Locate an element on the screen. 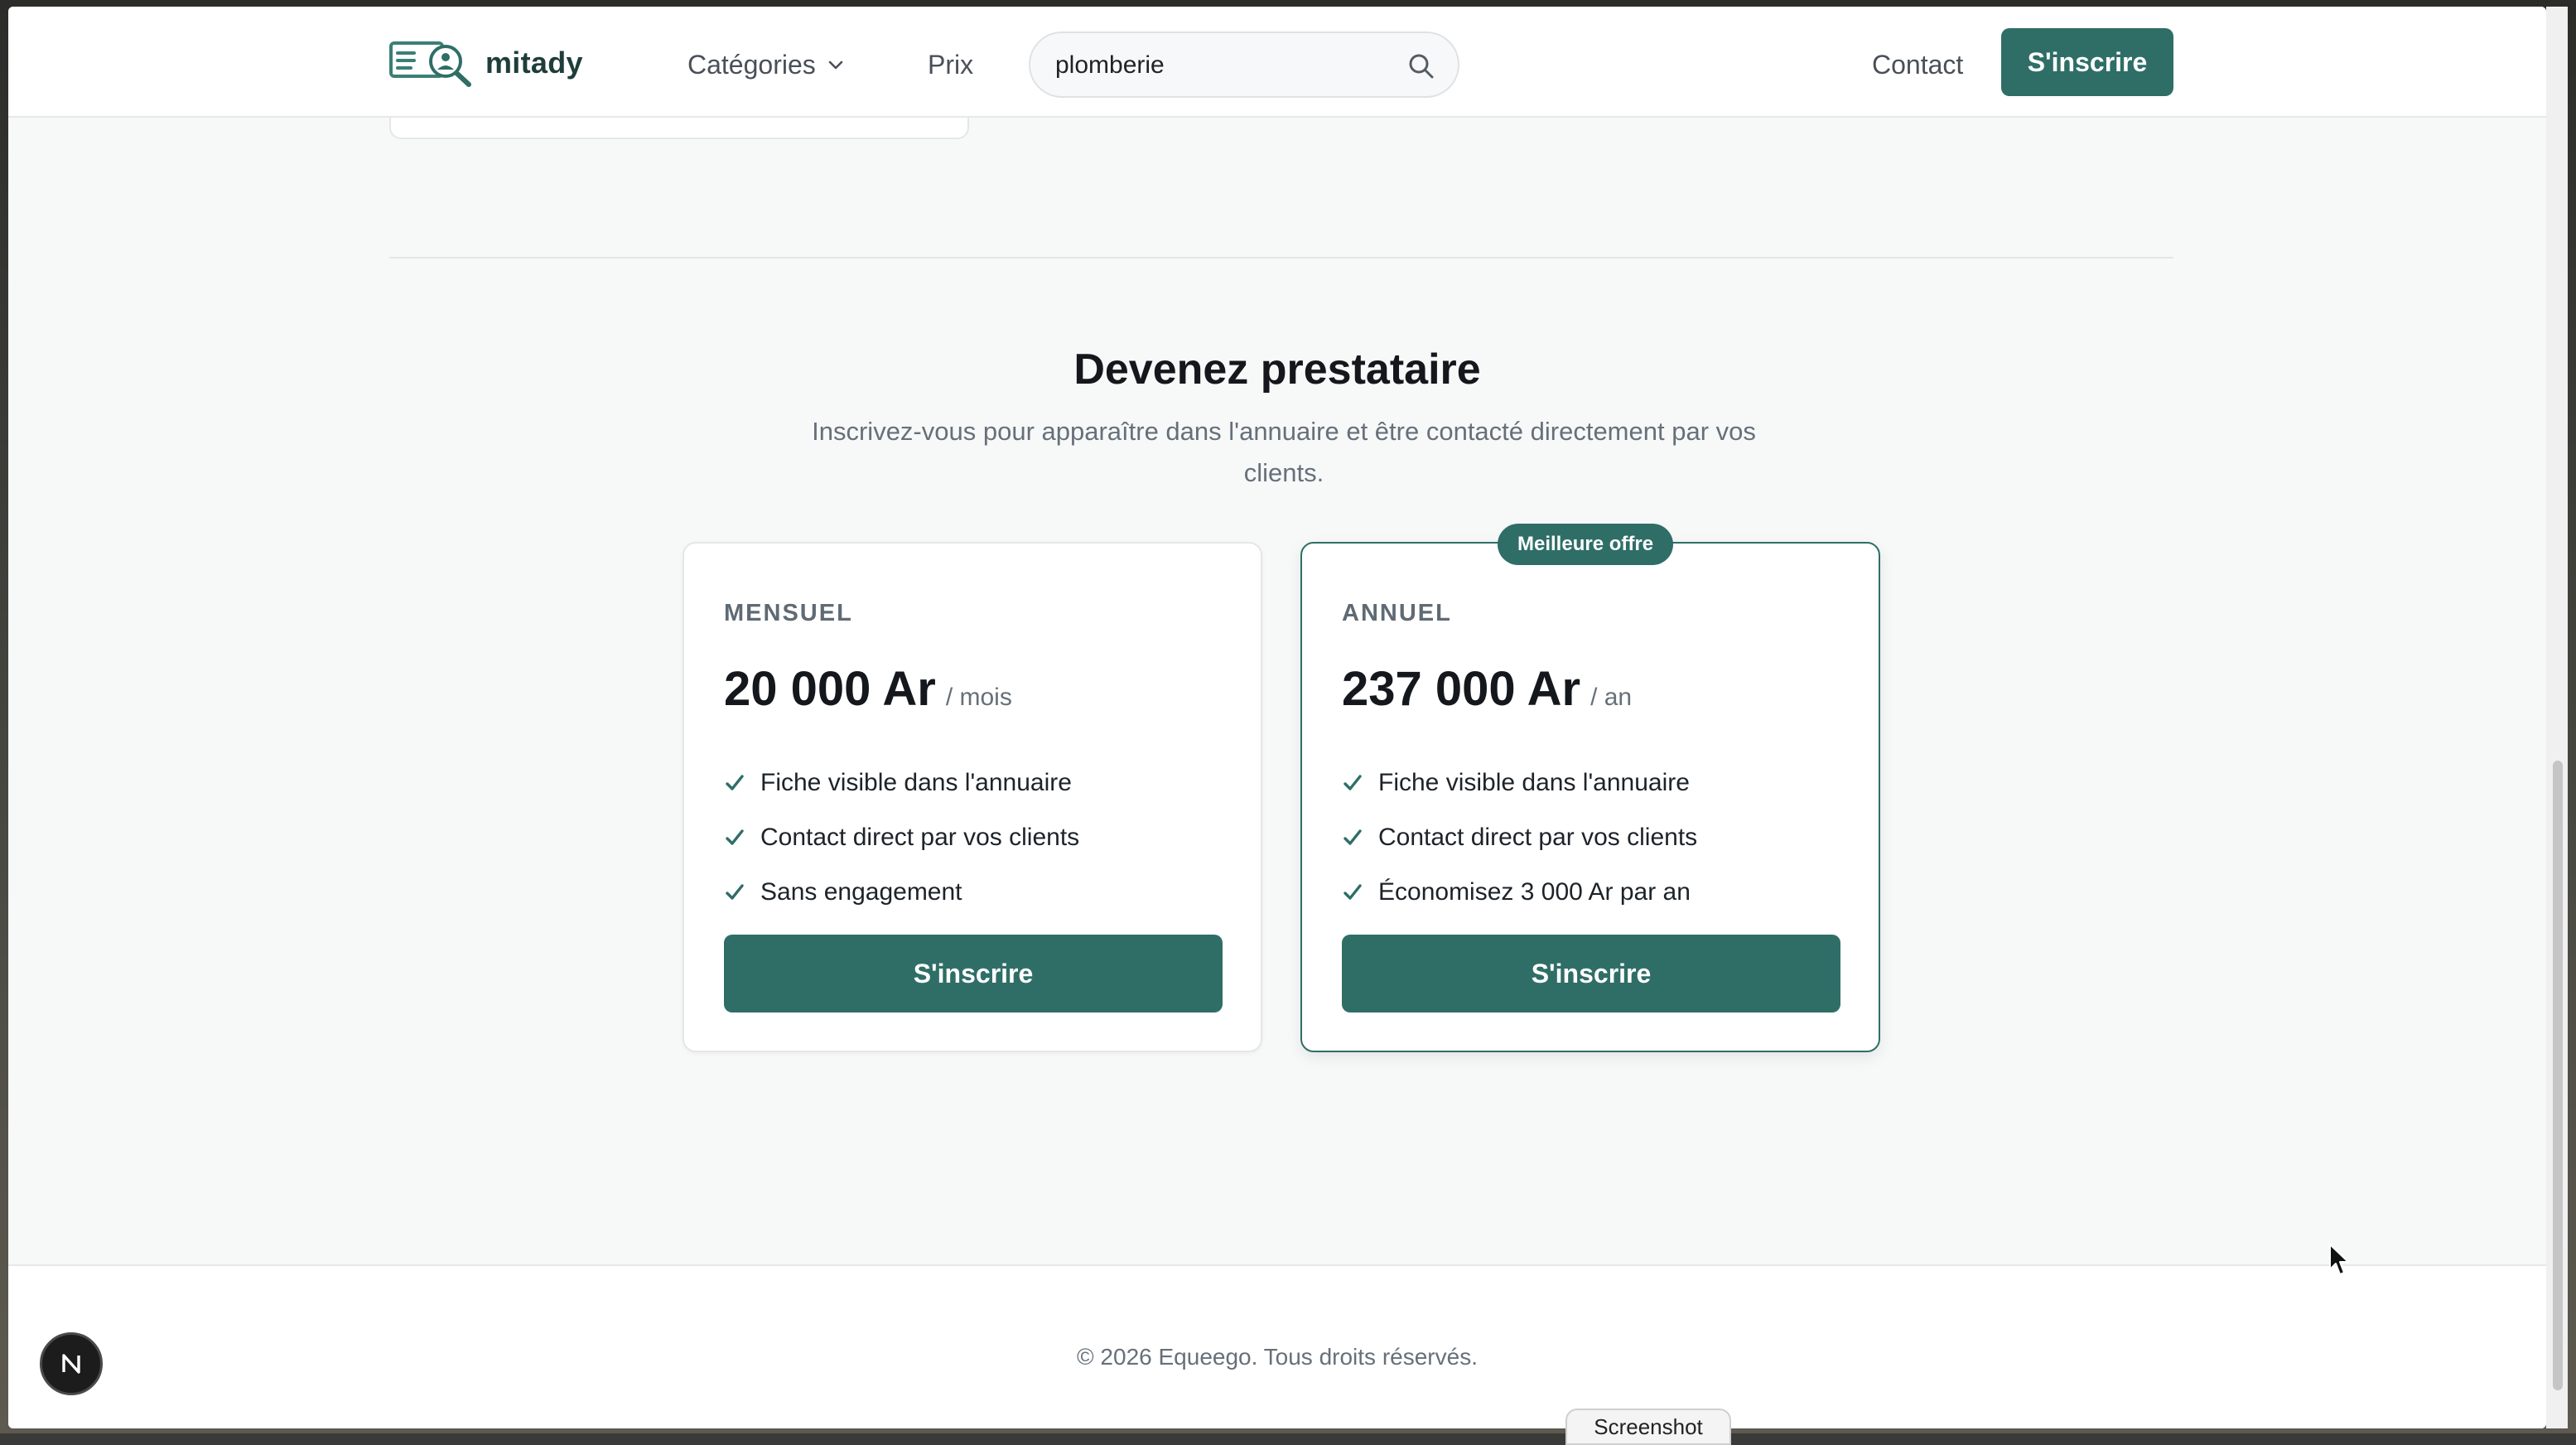 The height and width of the screenshot is (1445, 2576). search-box is located at coordinates (1244, 64).